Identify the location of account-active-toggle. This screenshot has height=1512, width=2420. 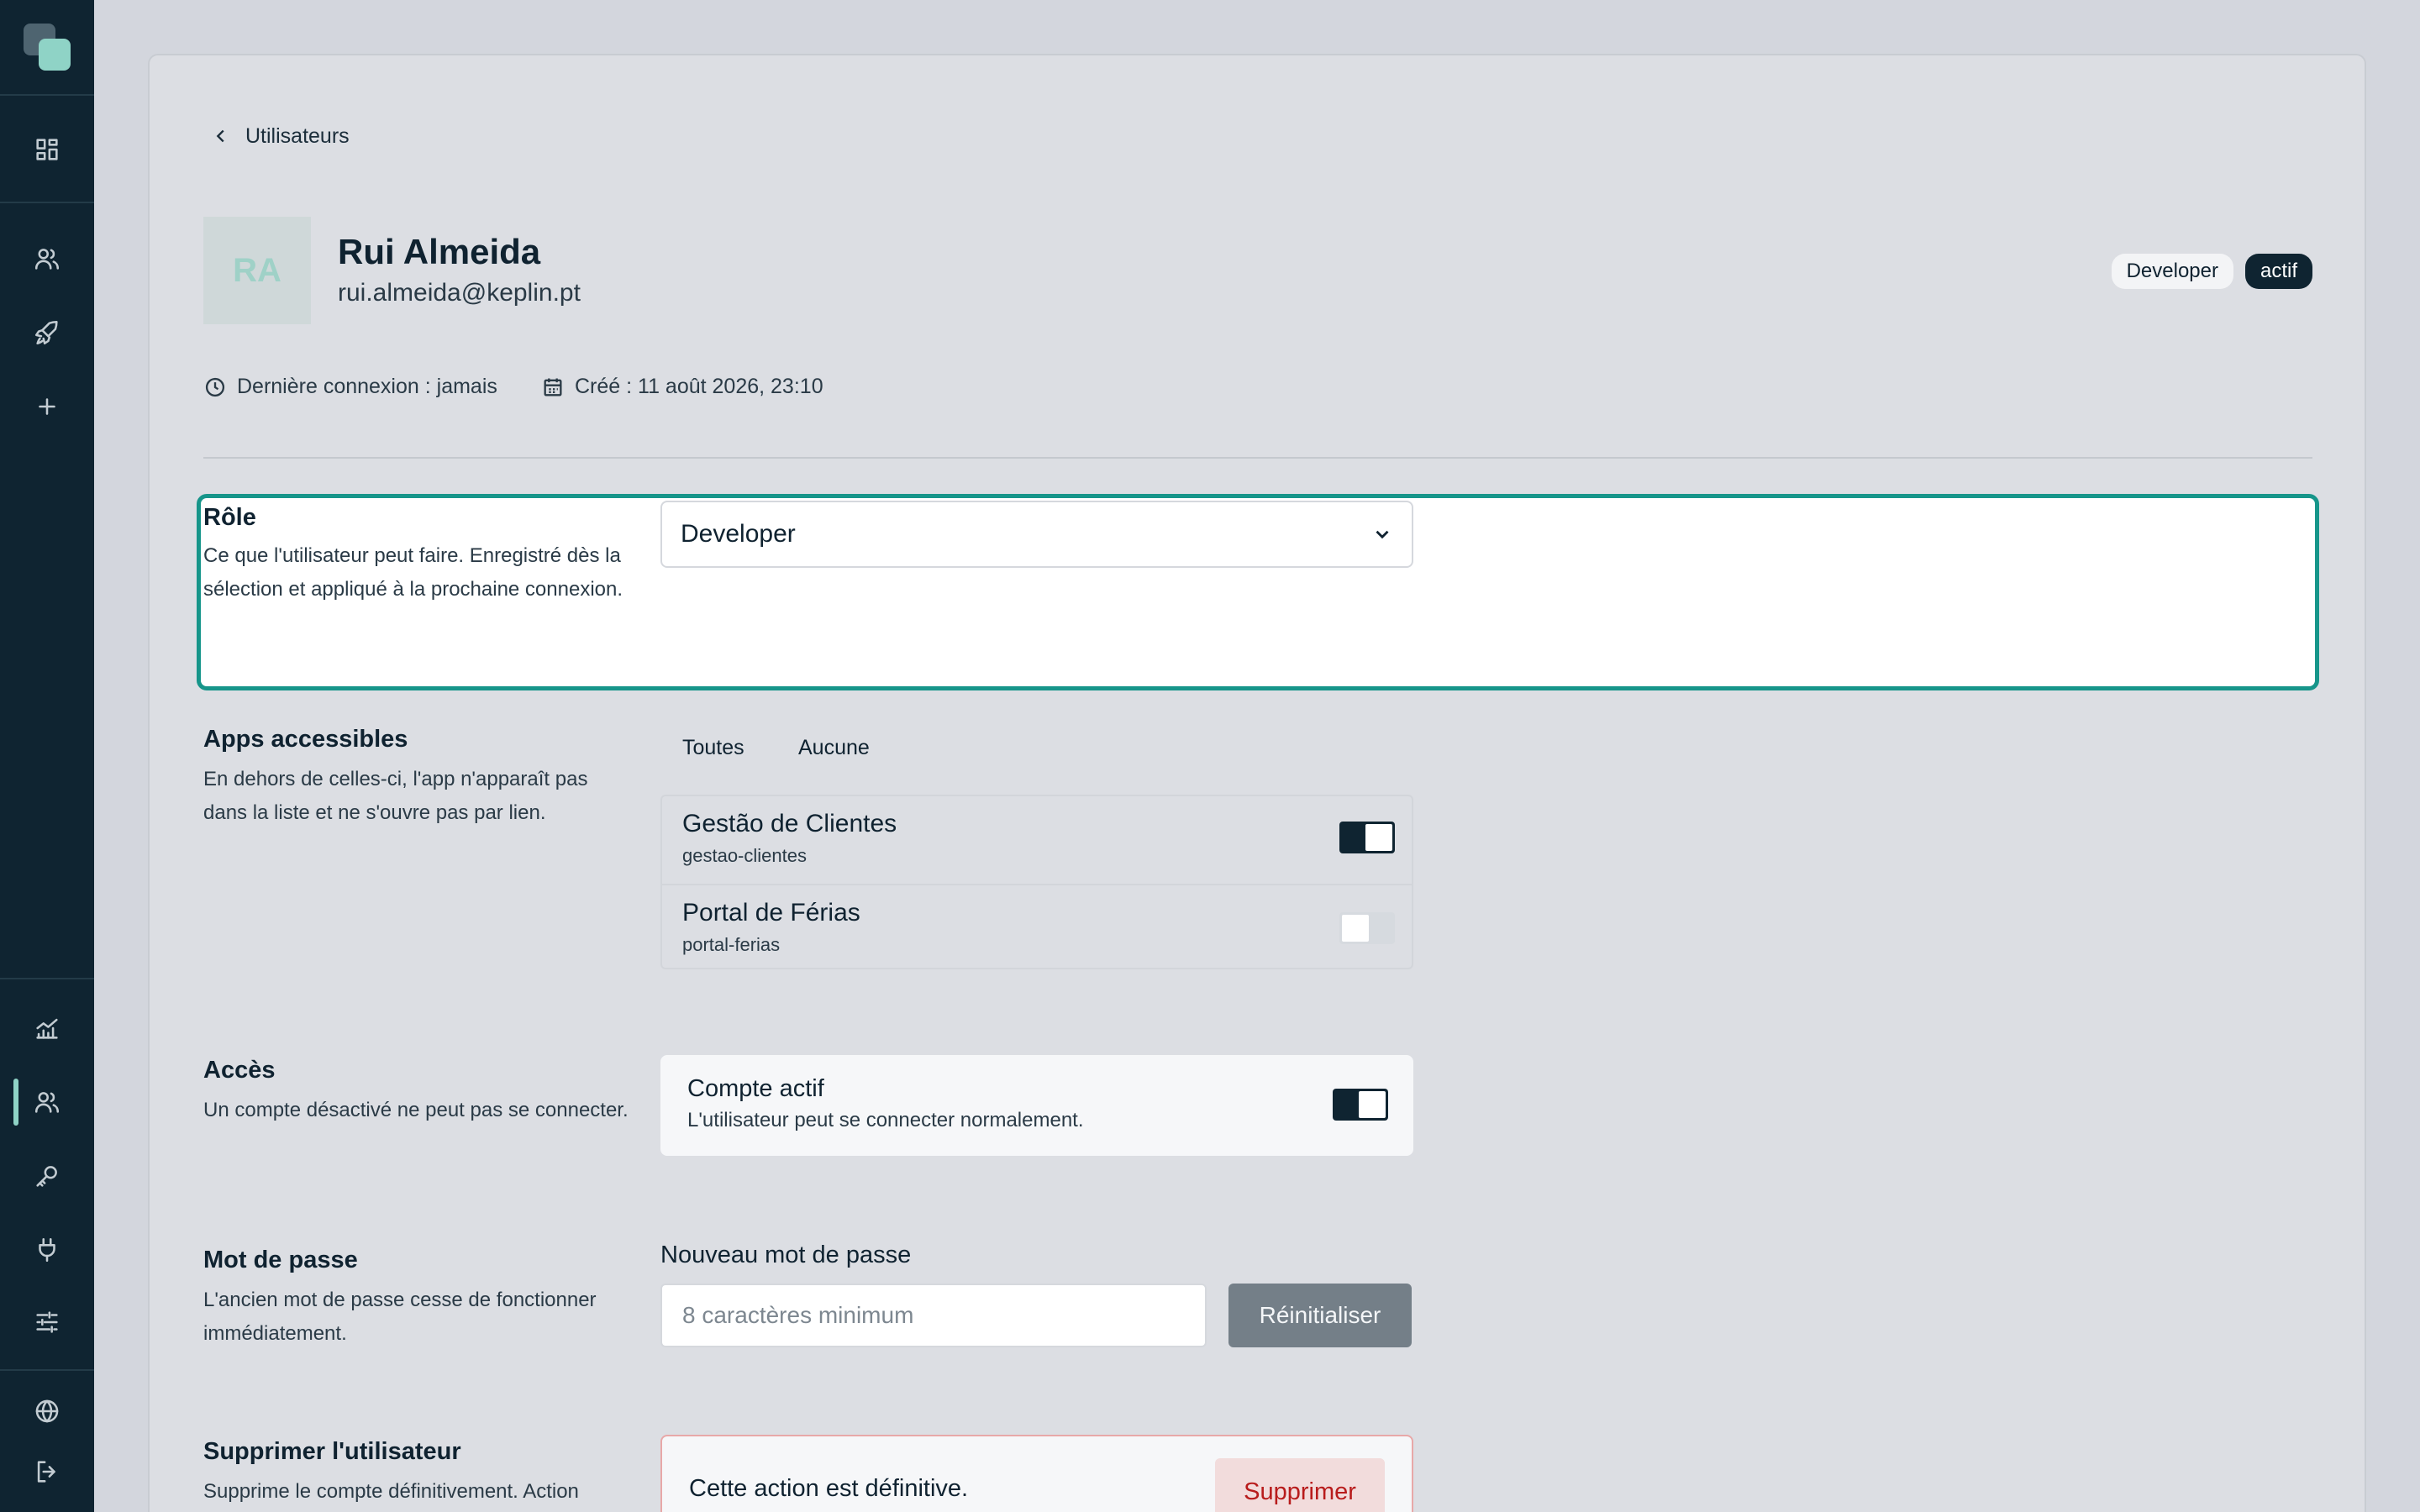
(1360, 1105).